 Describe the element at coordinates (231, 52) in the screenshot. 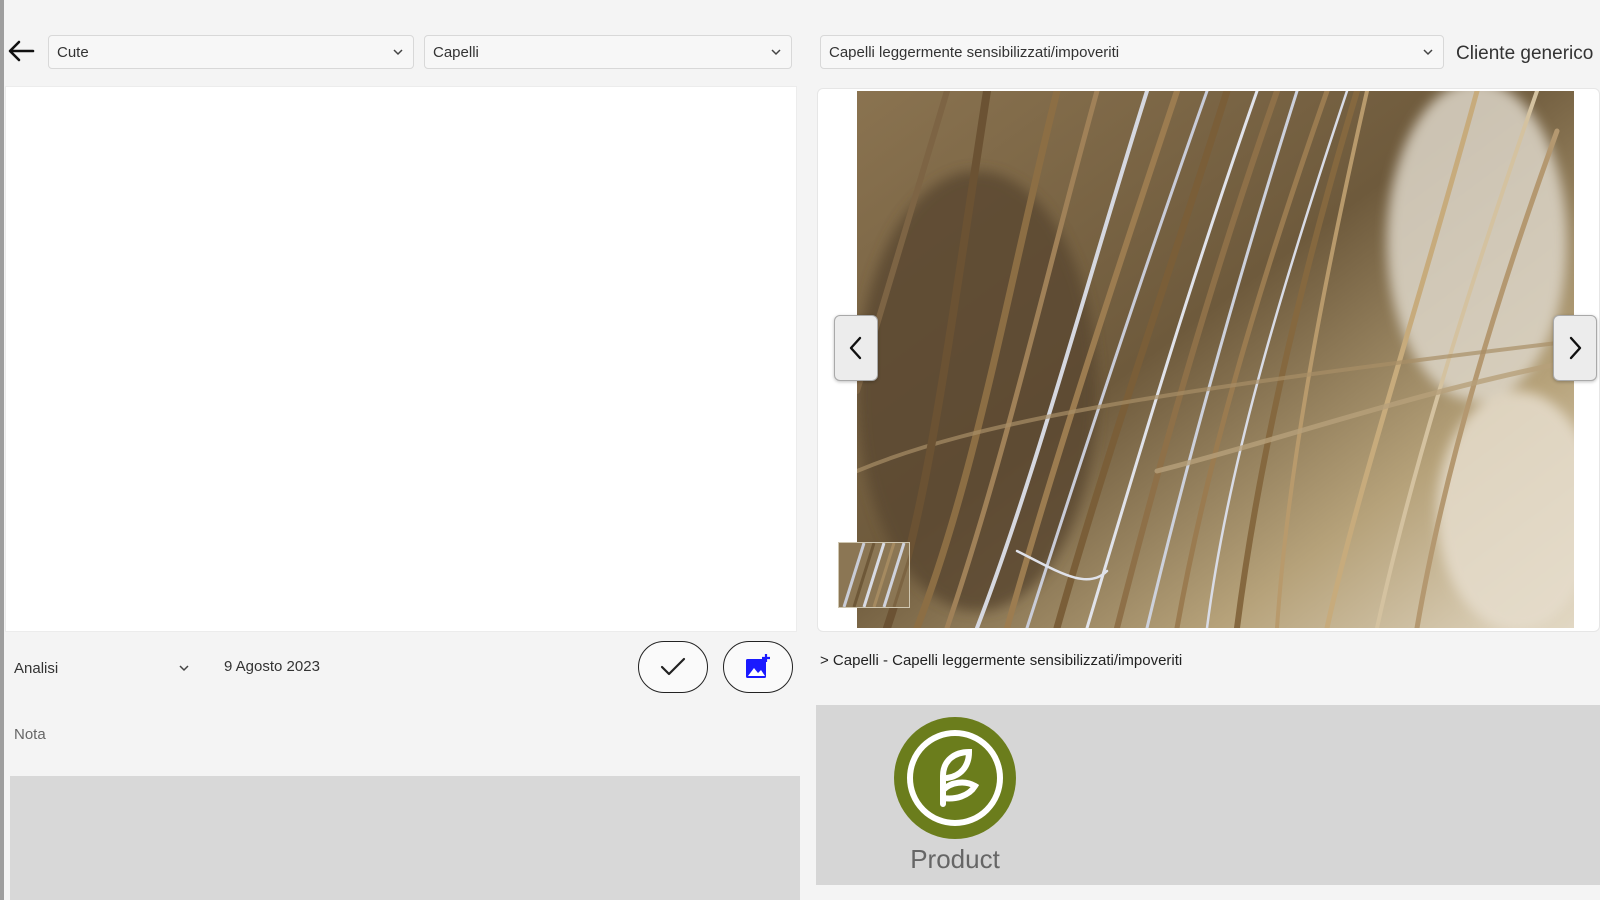

I see `area-select: Cute` at that location.